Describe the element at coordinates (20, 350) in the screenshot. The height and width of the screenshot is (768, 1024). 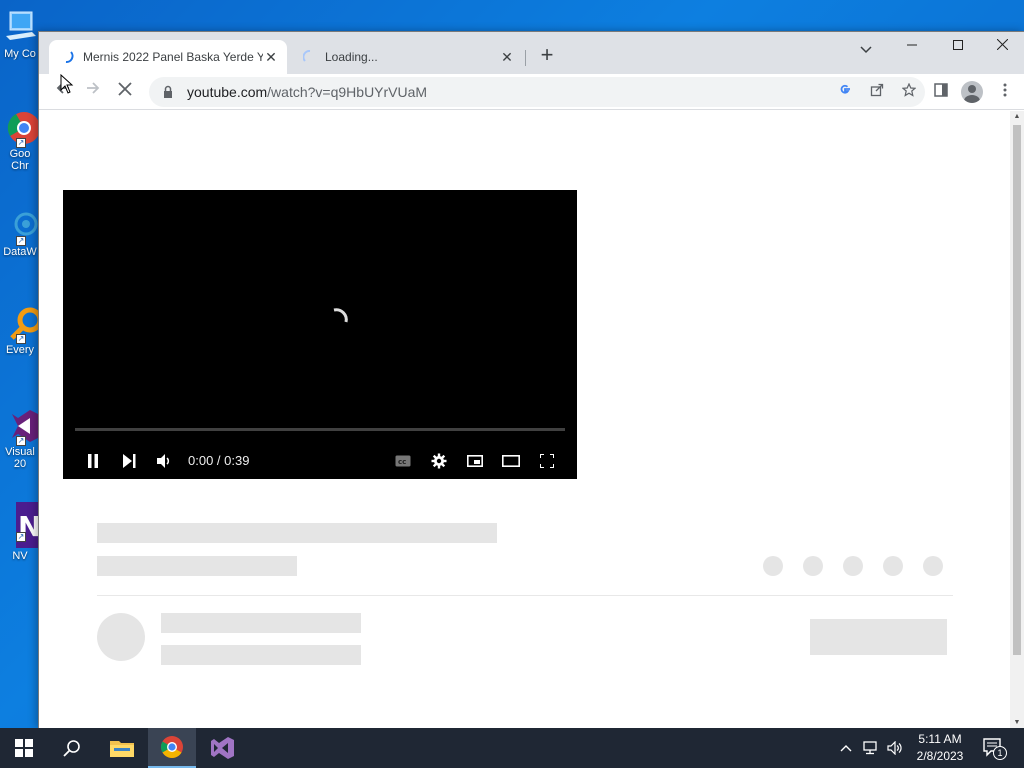
I see `desktop-icon-label: Every` at that location.